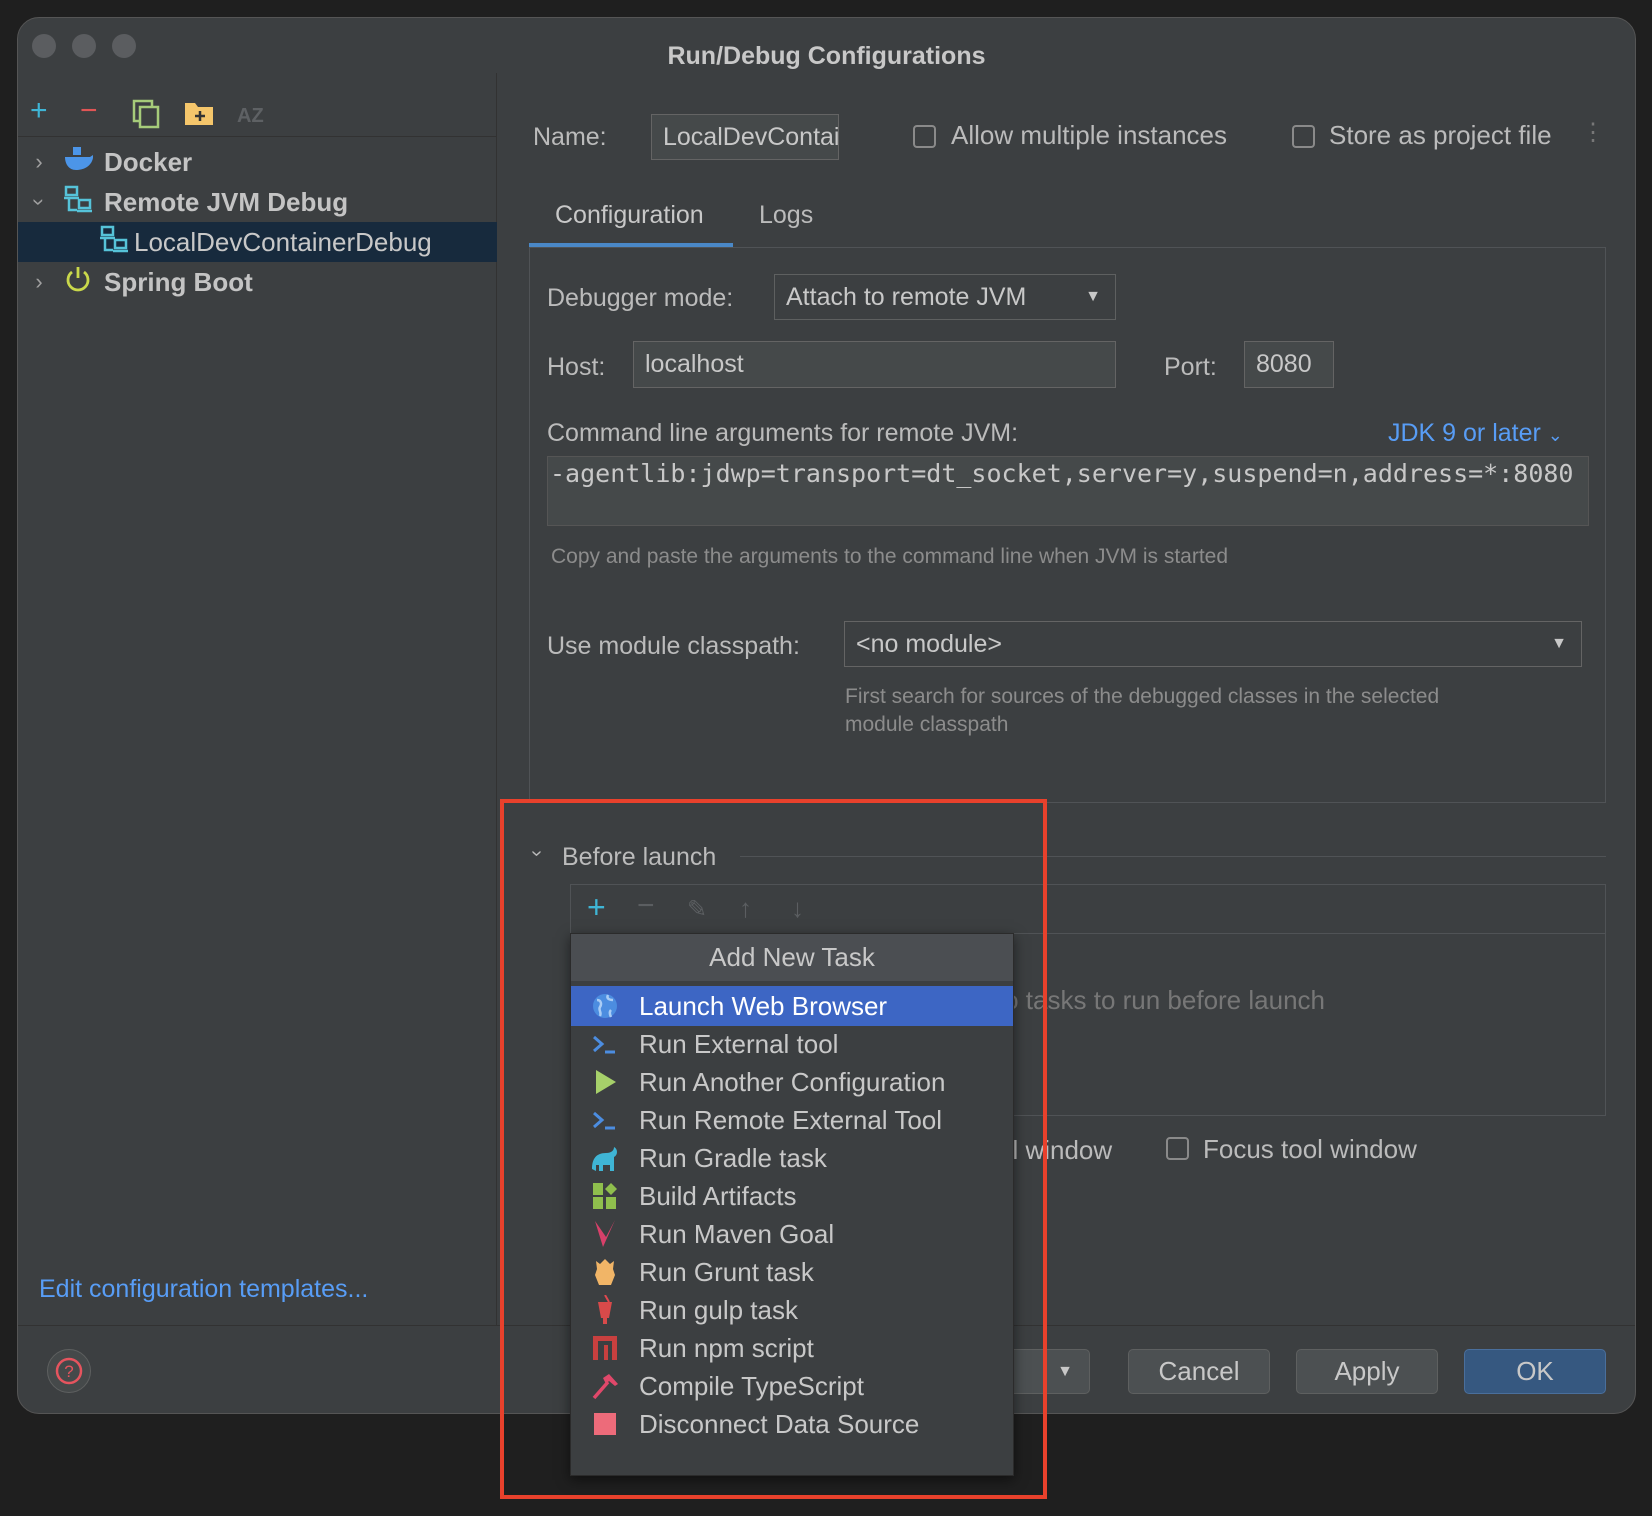 The height and width of the screenshot is (1516, 1652). I want to click on divider, so click(257, 136).